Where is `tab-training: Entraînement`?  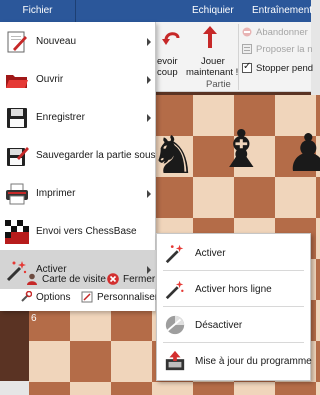
tab-training: Entraînement is located at coordinates (282, 11).